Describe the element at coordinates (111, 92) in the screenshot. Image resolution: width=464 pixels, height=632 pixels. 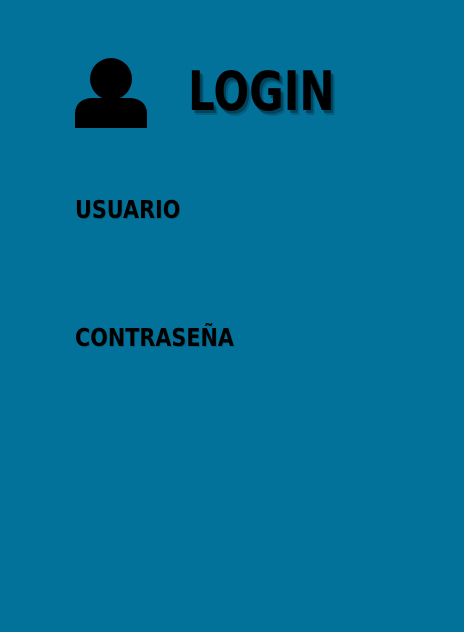
I see `user-icon` at that location.